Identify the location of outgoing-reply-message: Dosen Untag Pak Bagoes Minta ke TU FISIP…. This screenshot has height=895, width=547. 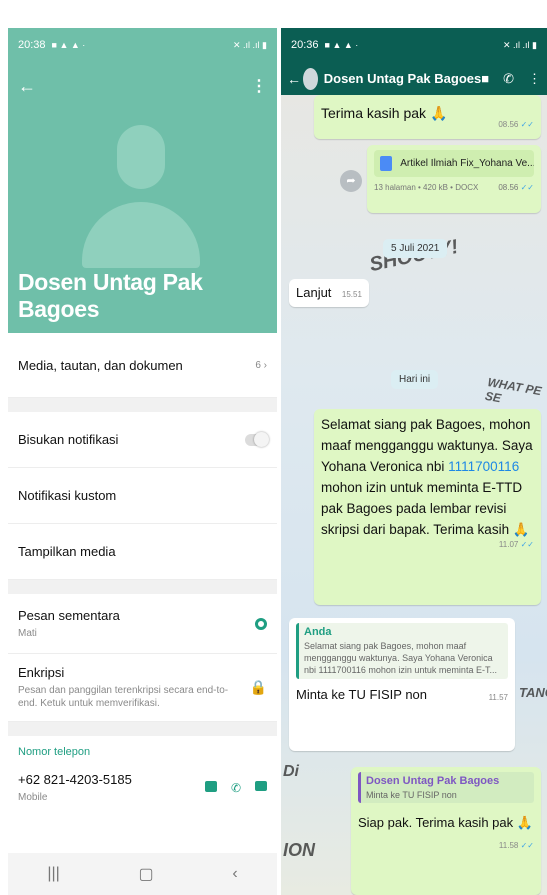
(446, 831).